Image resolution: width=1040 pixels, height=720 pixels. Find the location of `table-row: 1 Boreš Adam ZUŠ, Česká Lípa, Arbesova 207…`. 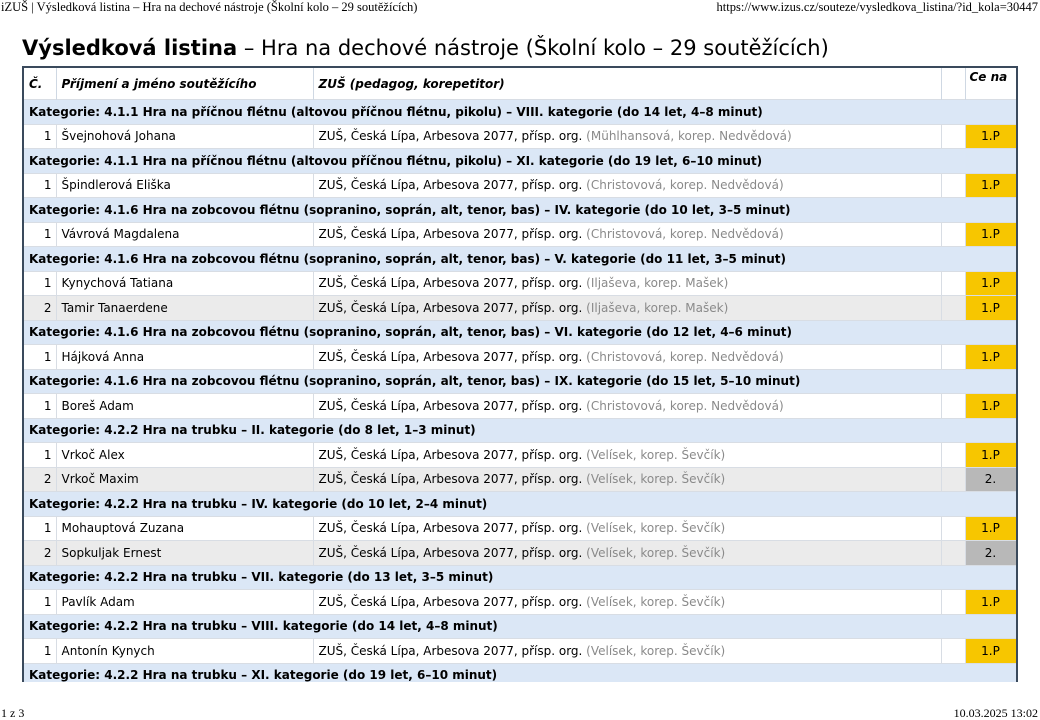

table-row: 1 Boreš Adam ZUŠ, Česká Lípa, Arbesova 207… is located at coordinates (520, 405).